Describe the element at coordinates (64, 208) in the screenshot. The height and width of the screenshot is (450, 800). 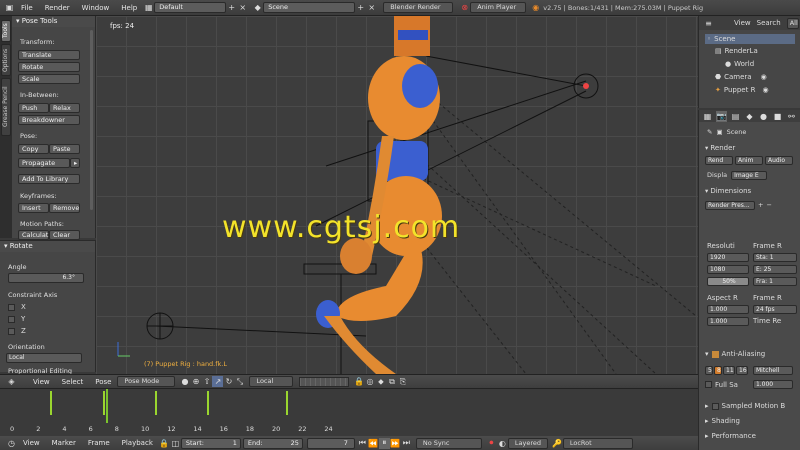
I see `remove-keyframe-button: Remove` at that location.